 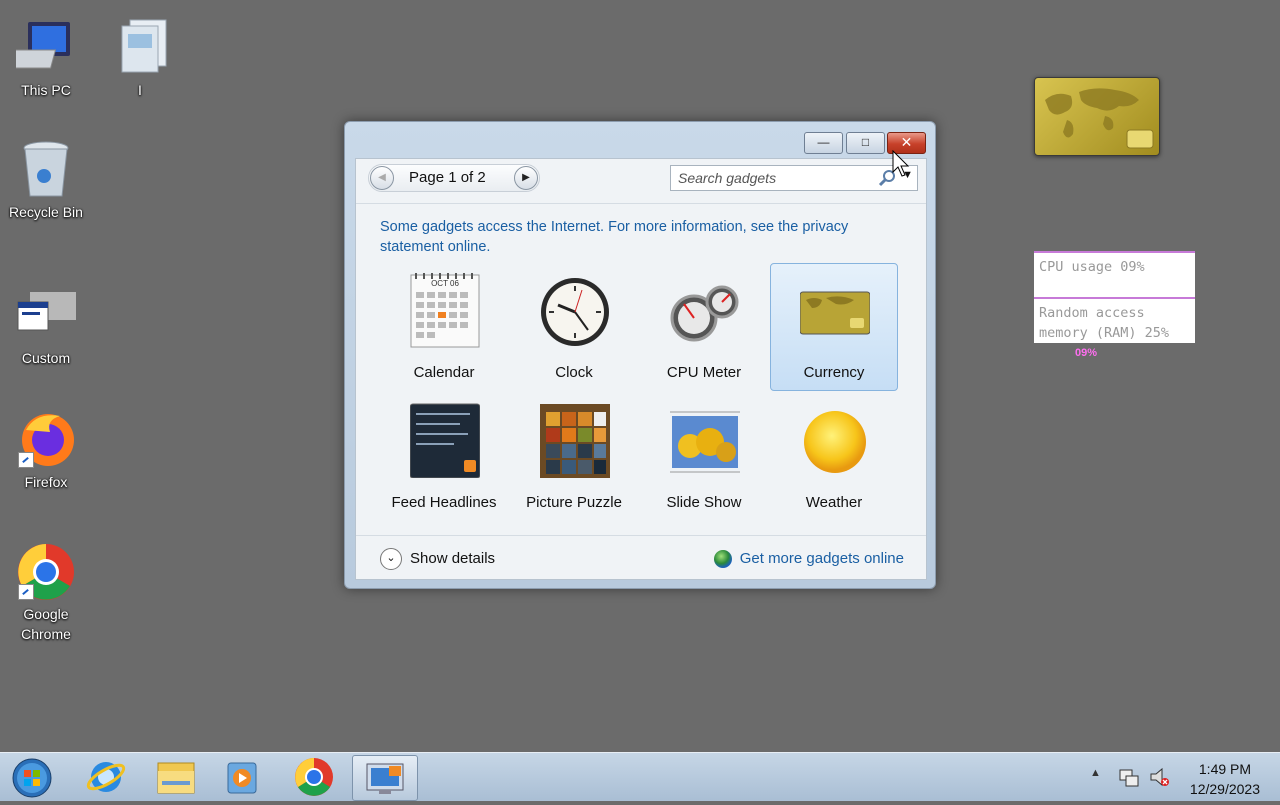 I want to click on page-navigator: ◀ Page 1 of 2 ▶, so click(x=454, y=178).